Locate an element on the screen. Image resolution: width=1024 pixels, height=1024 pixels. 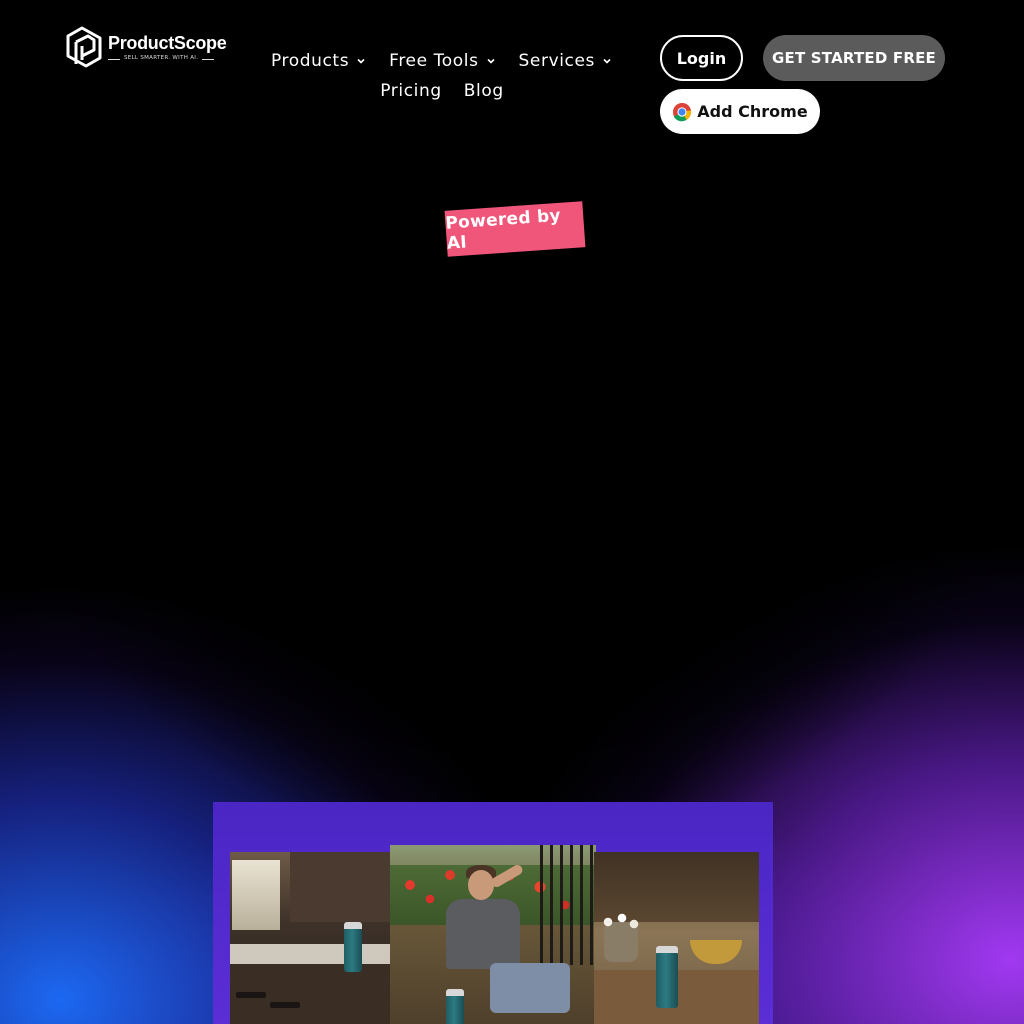
nav-item-label: Blog is located at coordinates (483, 91).